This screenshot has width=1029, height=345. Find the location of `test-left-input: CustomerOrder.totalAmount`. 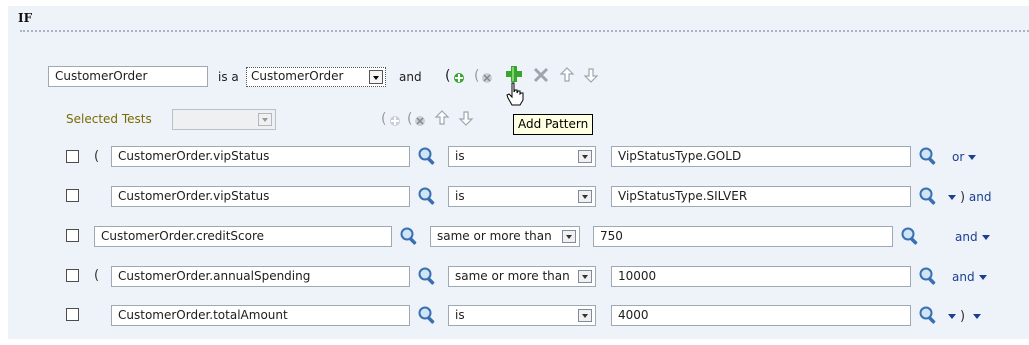

test-left-input: CustomerOrder.totalAmount is located at coordinates (260, 315).